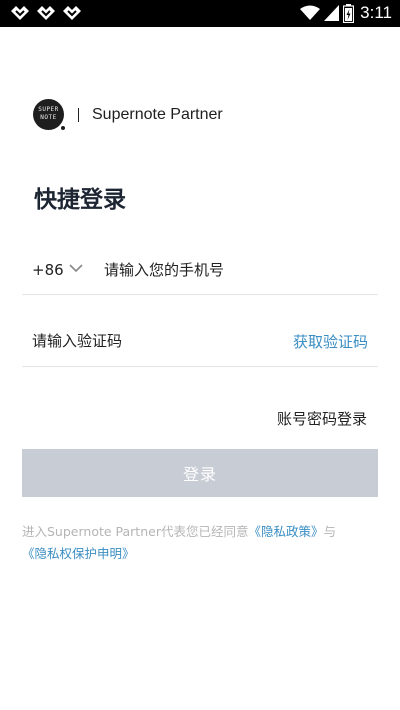 The height and width of the screenshot is (710, 400). Describe the element at coordinates (78, 114) in the screenshot. I see `brand-divider` at that location.